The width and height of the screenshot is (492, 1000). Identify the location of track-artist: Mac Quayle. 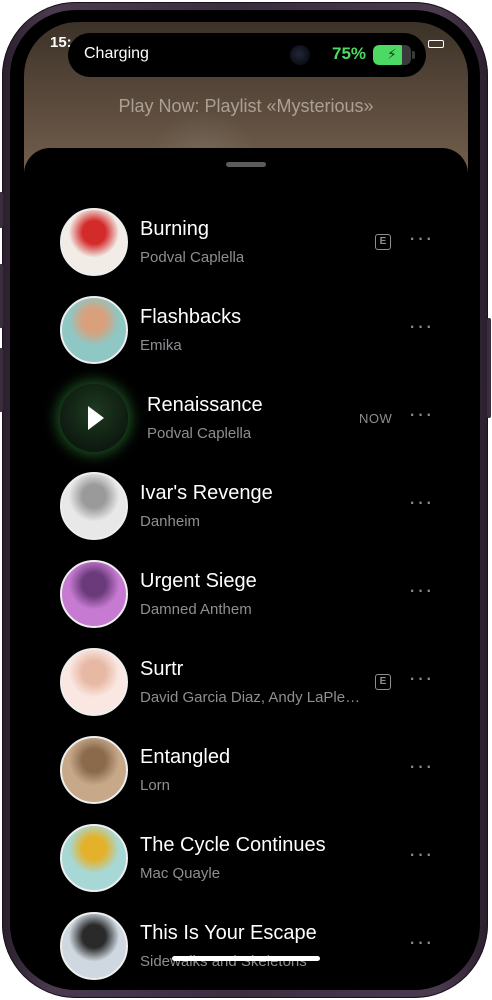
(180, 873).